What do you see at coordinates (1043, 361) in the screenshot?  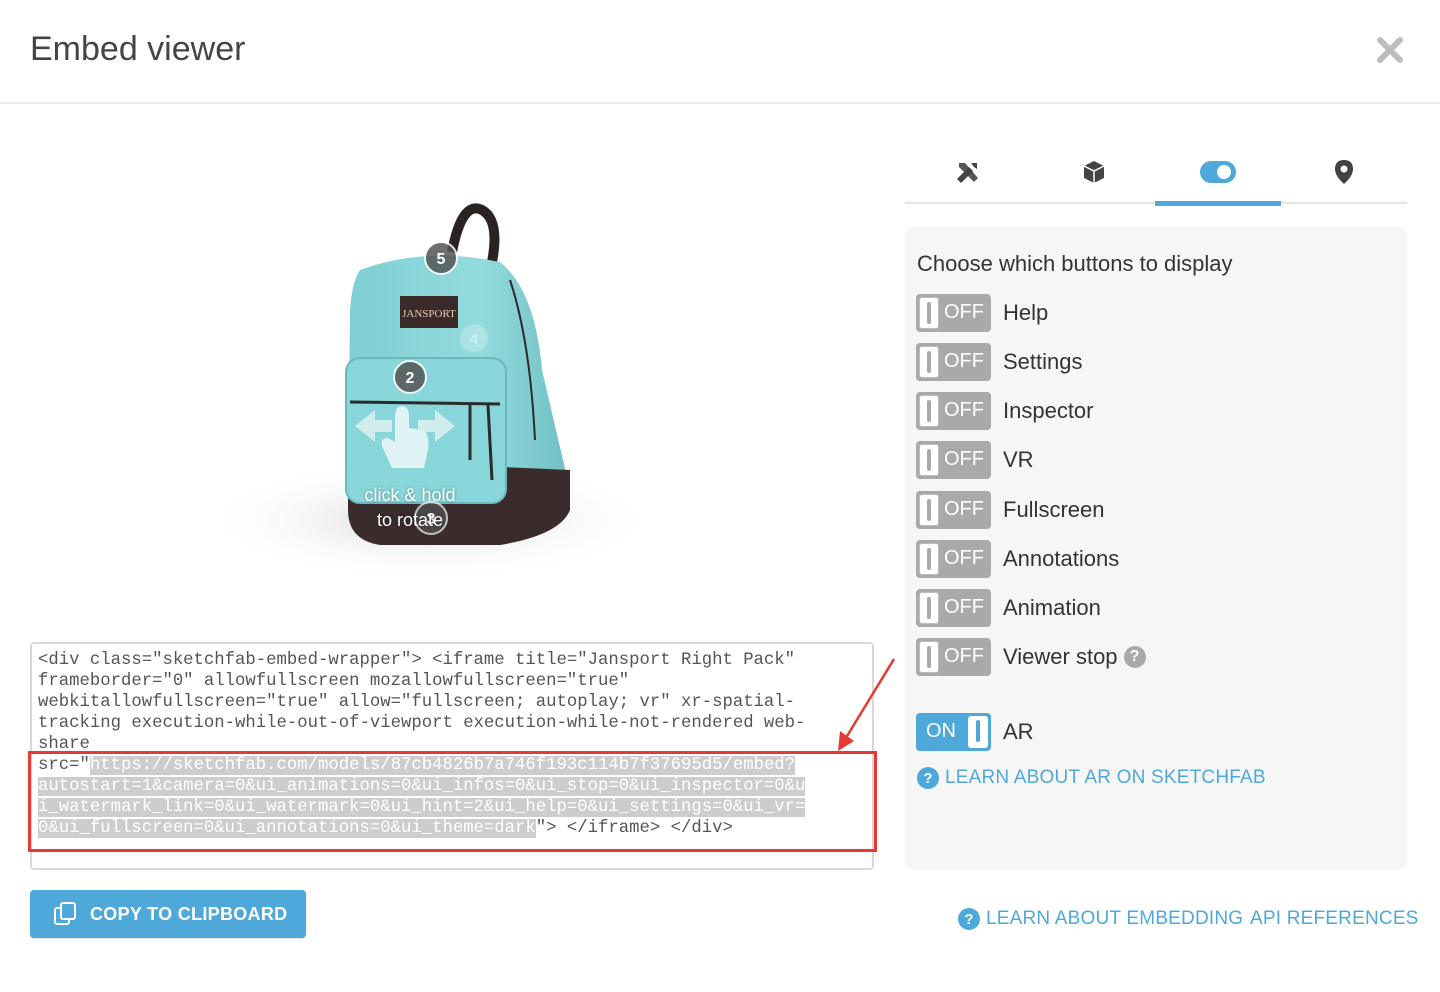 I see `option-label: Settings` at bounding box center [1043, 361].